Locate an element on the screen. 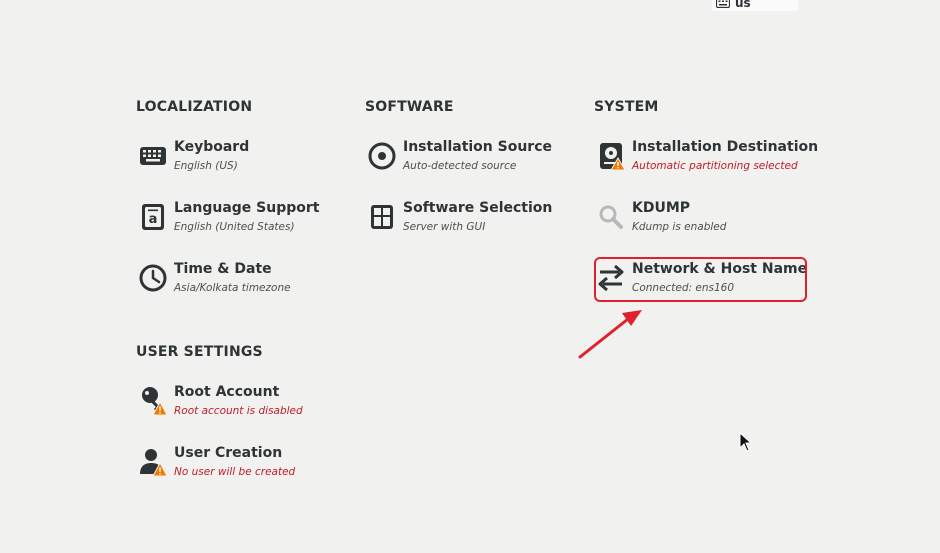  spoke-software-selection-status: Server with GUI is located at coordinates (444, 227).